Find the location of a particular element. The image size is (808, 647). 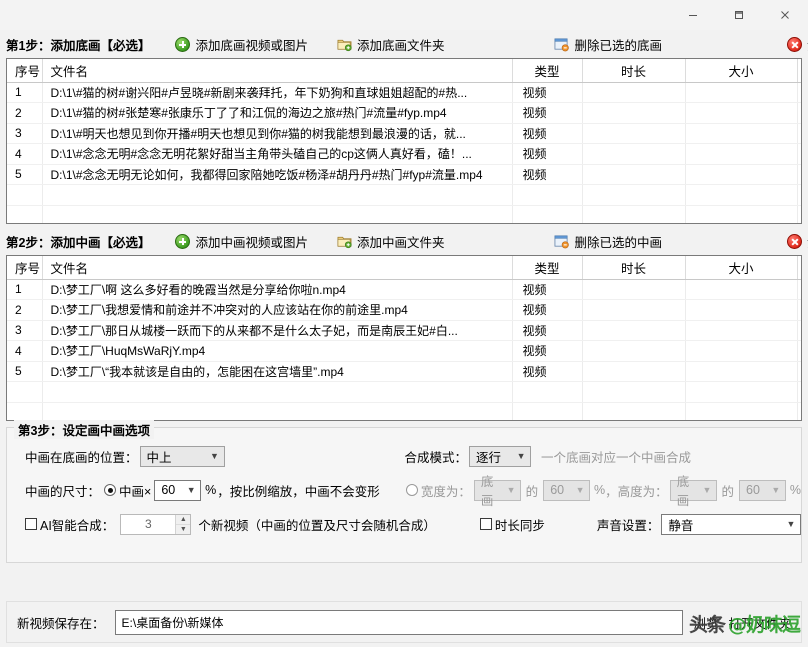

ai-composite-checkbox is located at coordinates (31, 524).